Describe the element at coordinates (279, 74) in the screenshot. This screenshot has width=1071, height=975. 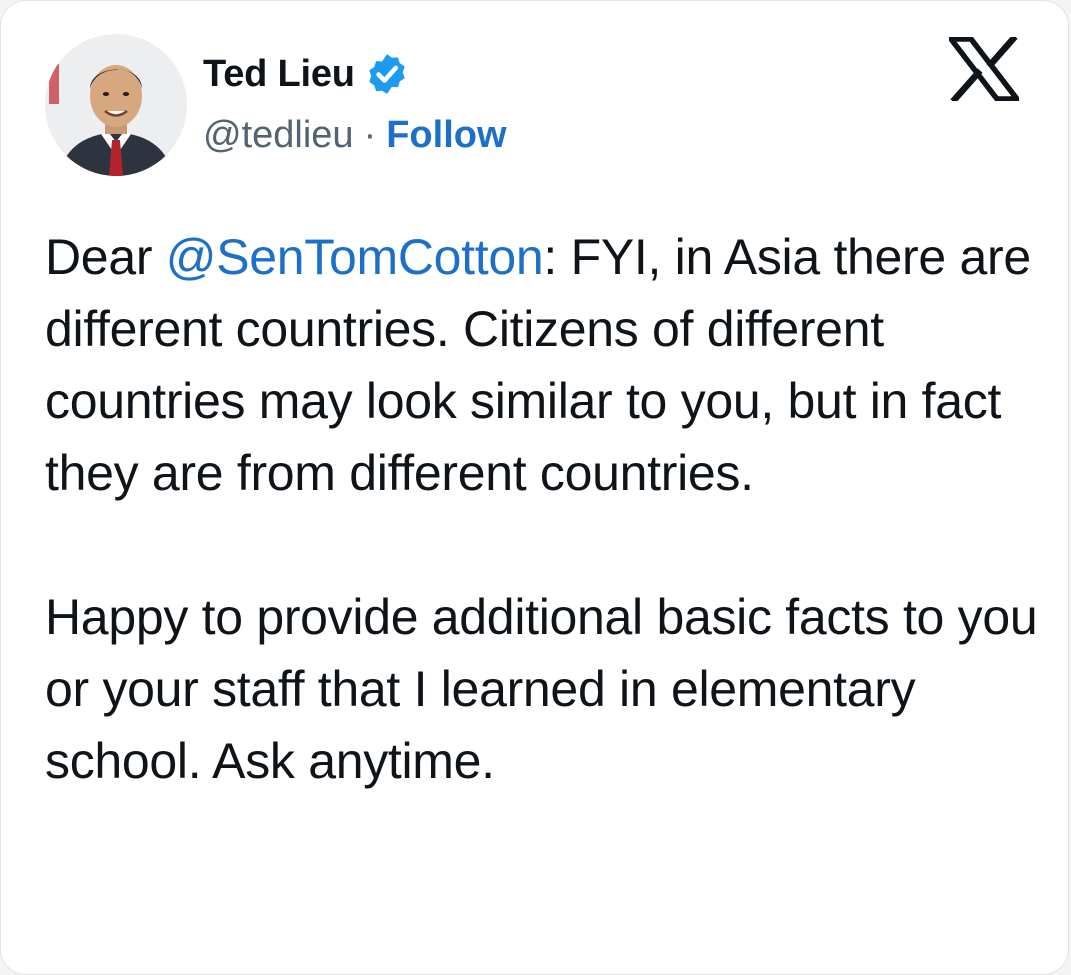
I see `author-name: Ted Lieu` at that location.